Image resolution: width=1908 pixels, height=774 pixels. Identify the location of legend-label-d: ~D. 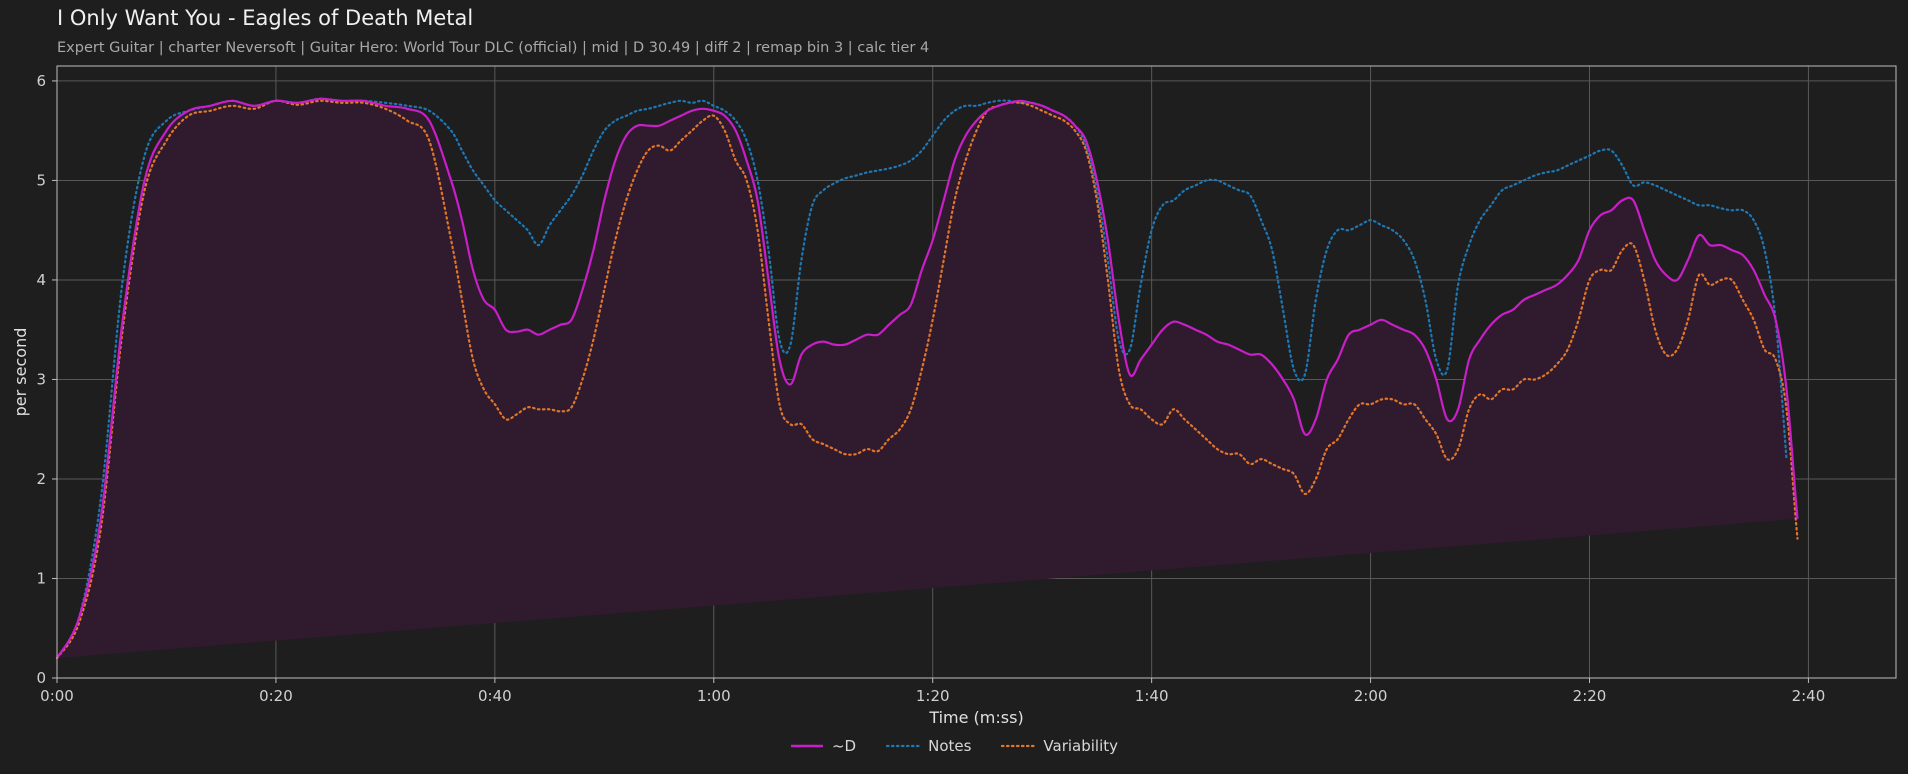
(844, 746).